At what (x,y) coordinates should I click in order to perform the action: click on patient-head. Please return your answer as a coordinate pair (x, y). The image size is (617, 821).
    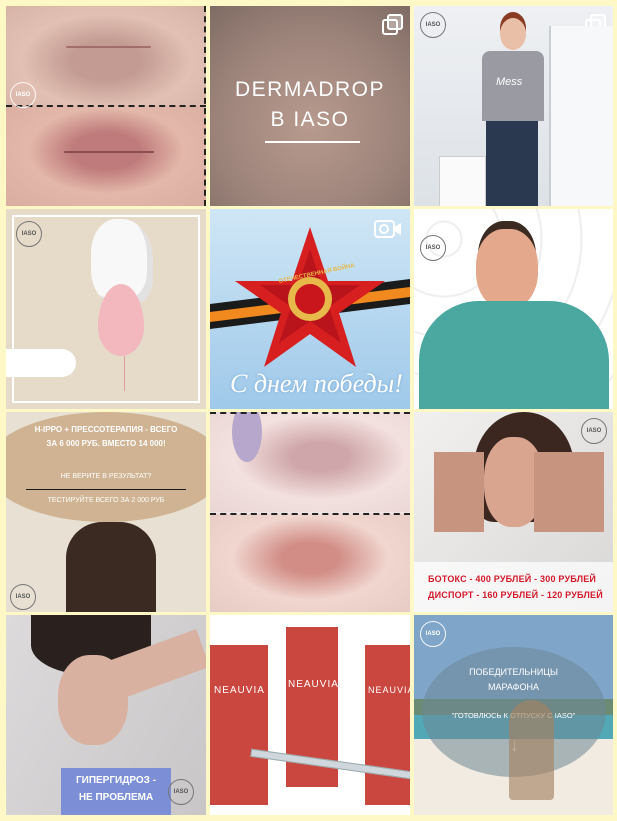
    Looking at the image, I should click on (513, 34).